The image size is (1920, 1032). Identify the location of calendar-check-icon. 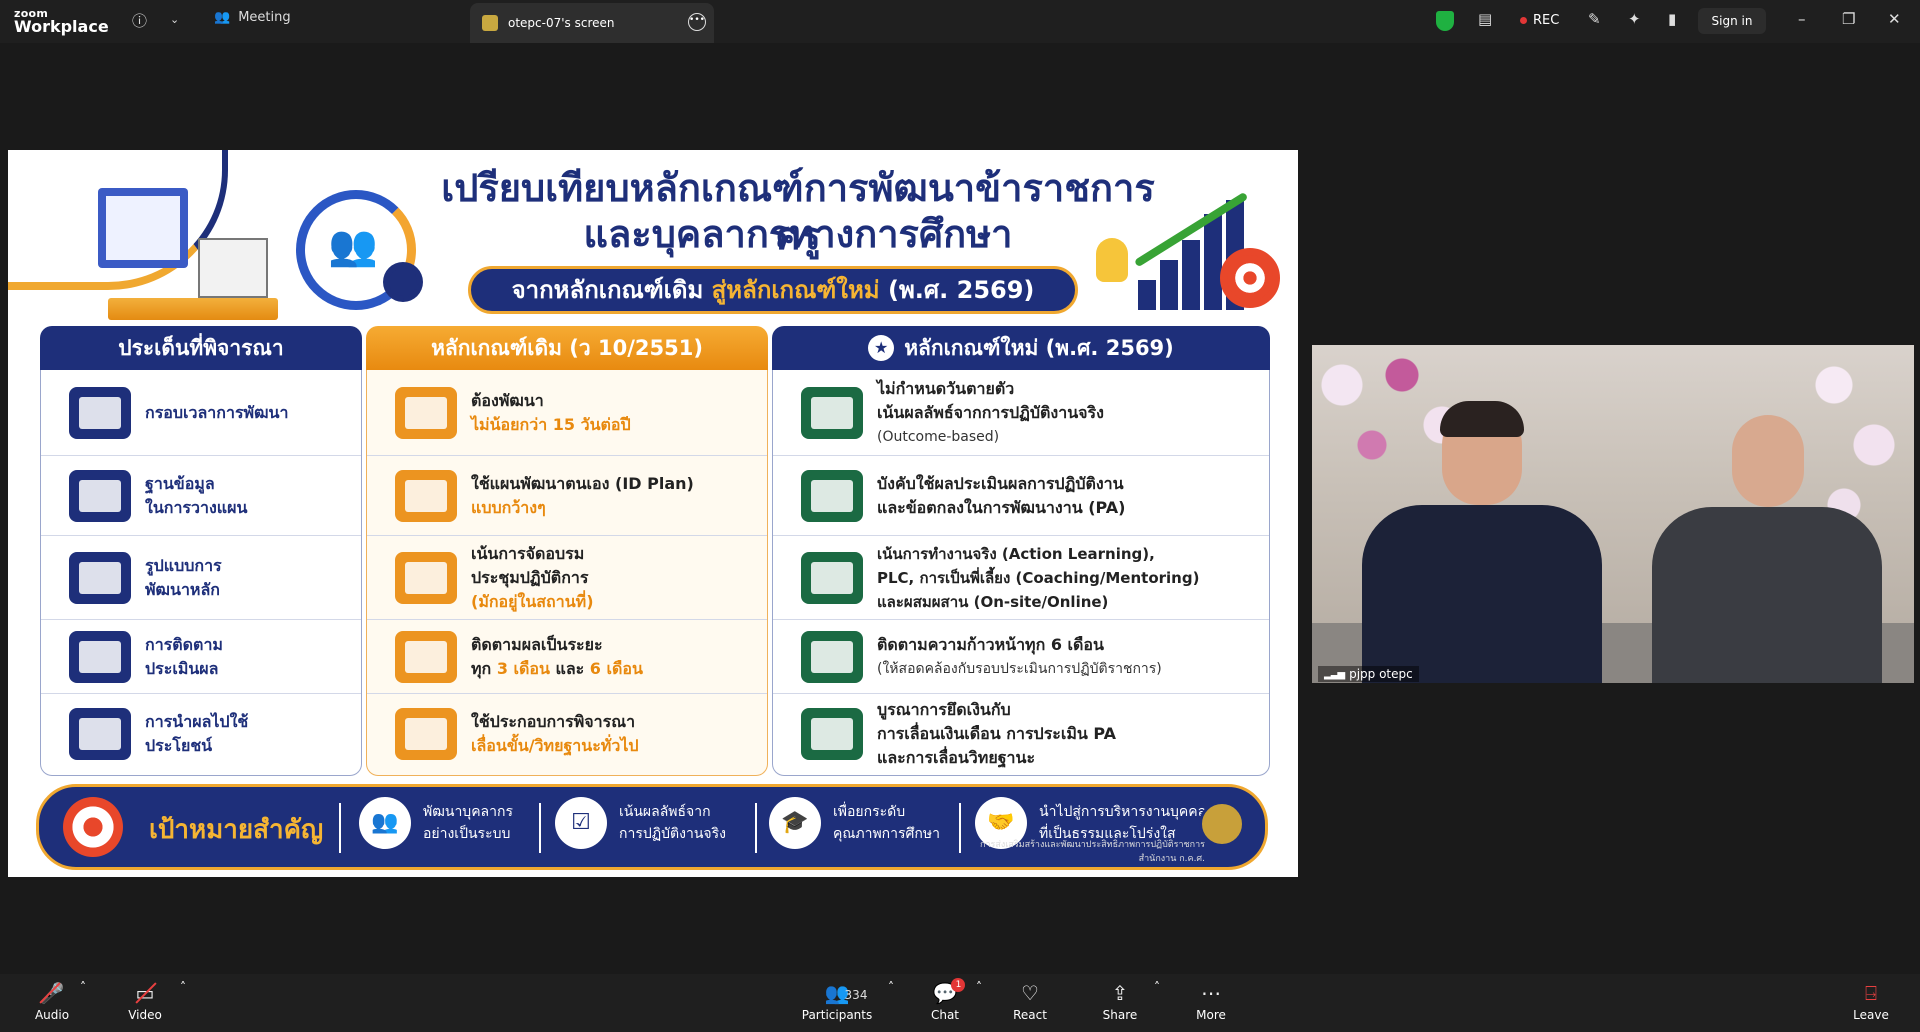
(832, 412).